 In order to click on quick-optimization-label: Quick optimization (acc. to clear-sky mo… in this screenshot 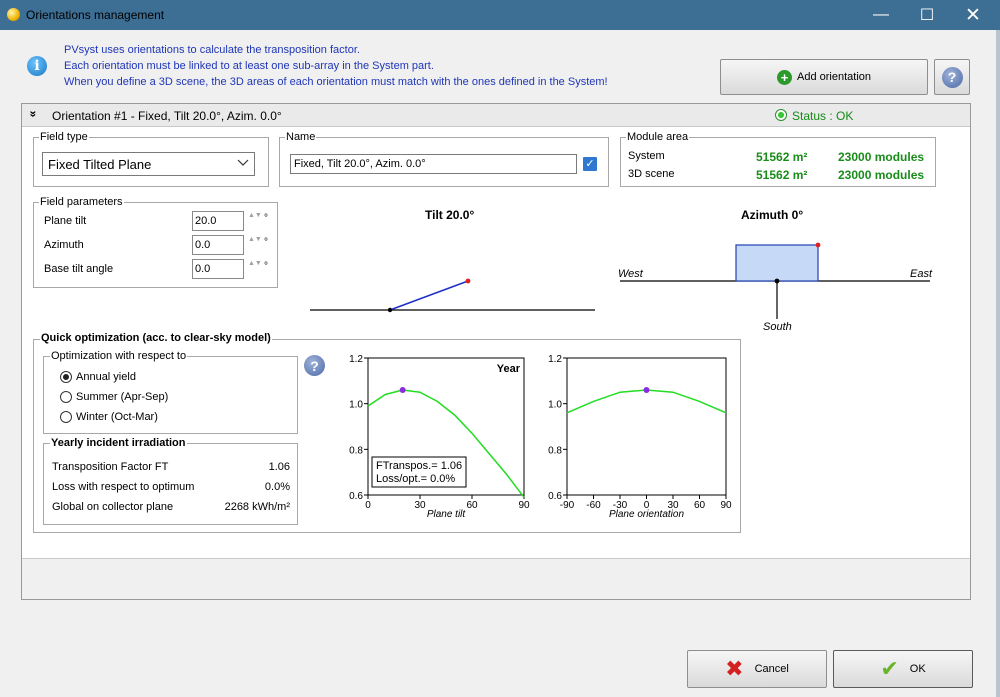, I will do `click(156, 338)`.